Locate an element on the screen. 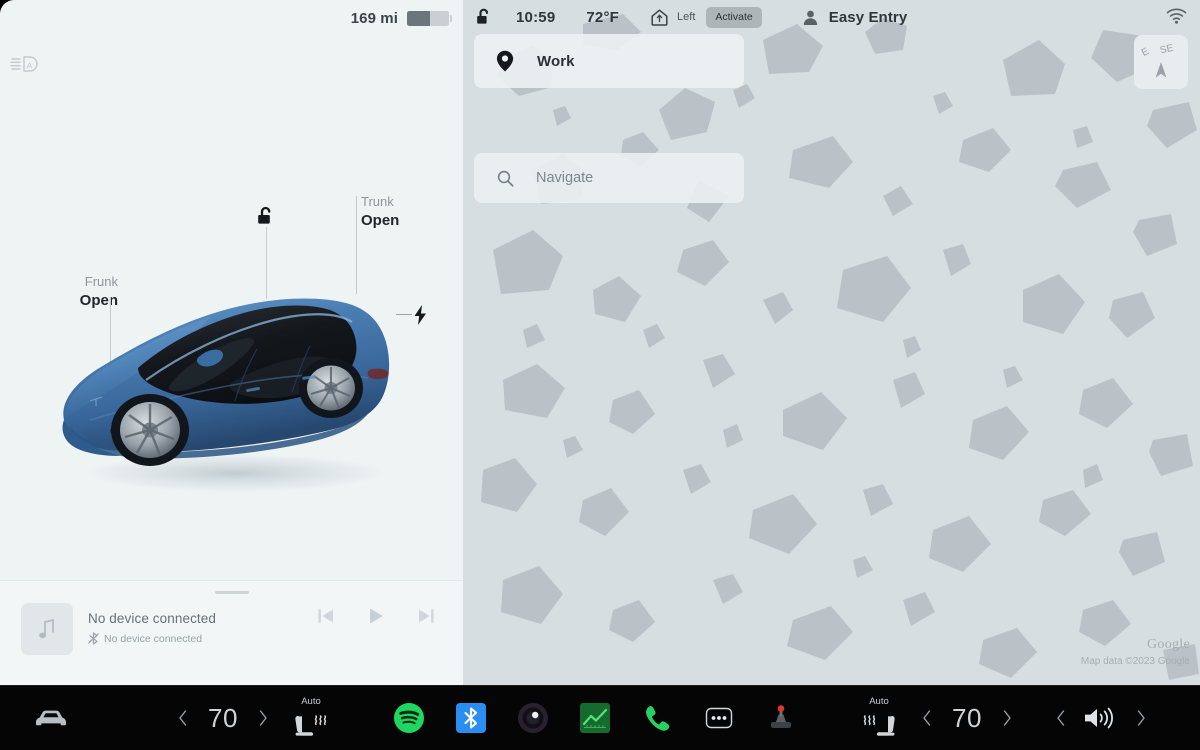  home-icon is located at coordinates (659, 17).